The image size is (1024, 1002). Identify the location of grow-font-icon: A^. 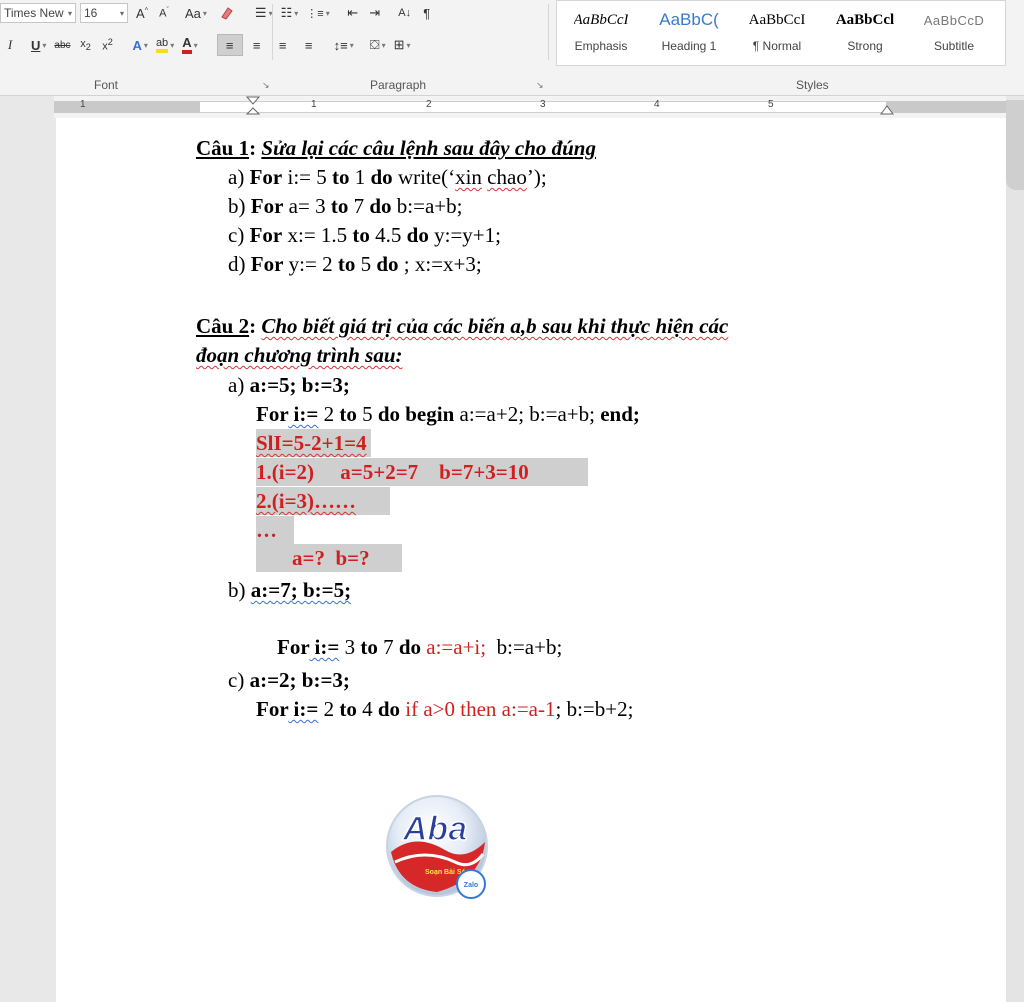
(142, 13).